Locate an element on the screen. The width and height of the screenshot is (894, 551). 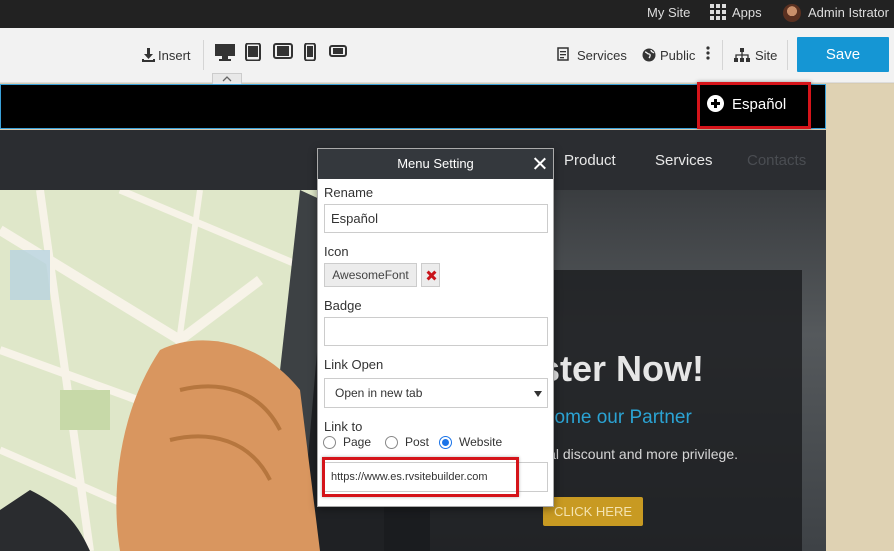
close-icon is located at coordinates (539, 163).